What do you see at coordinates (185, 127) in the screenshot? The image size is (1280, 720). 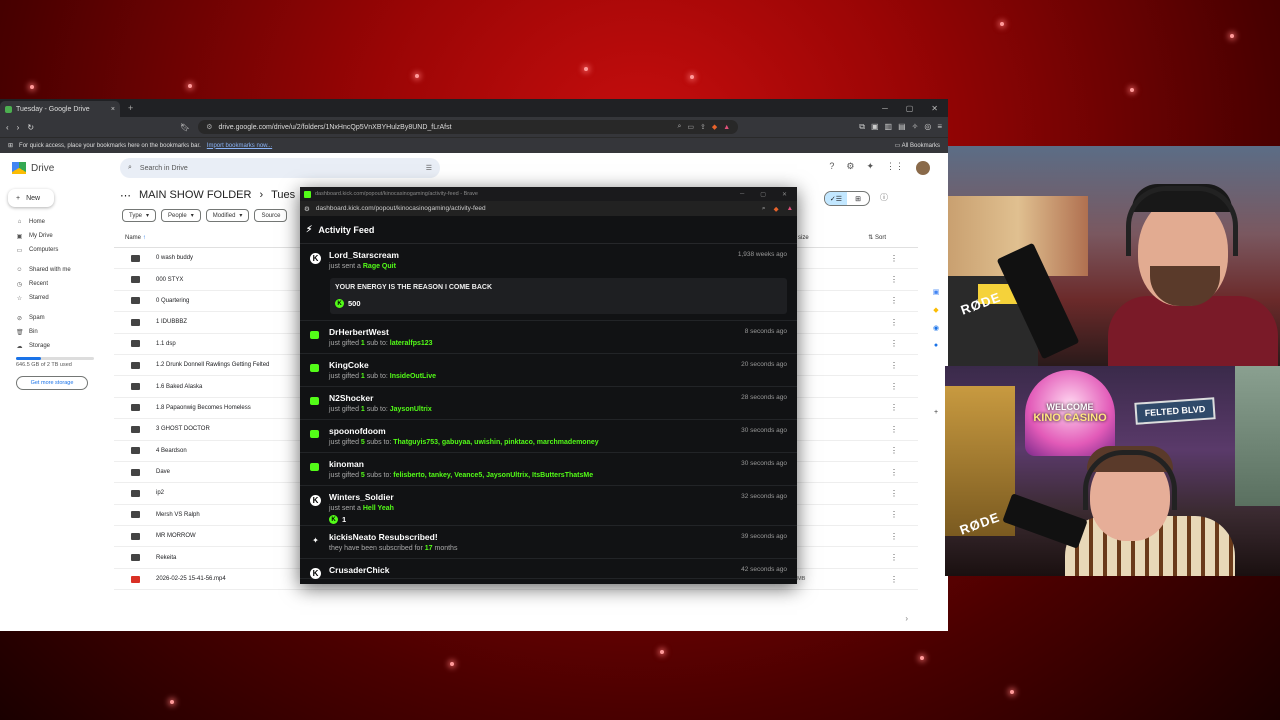 I see `bookmark-icon: 🔖︎` at bounding box center [185, 127].